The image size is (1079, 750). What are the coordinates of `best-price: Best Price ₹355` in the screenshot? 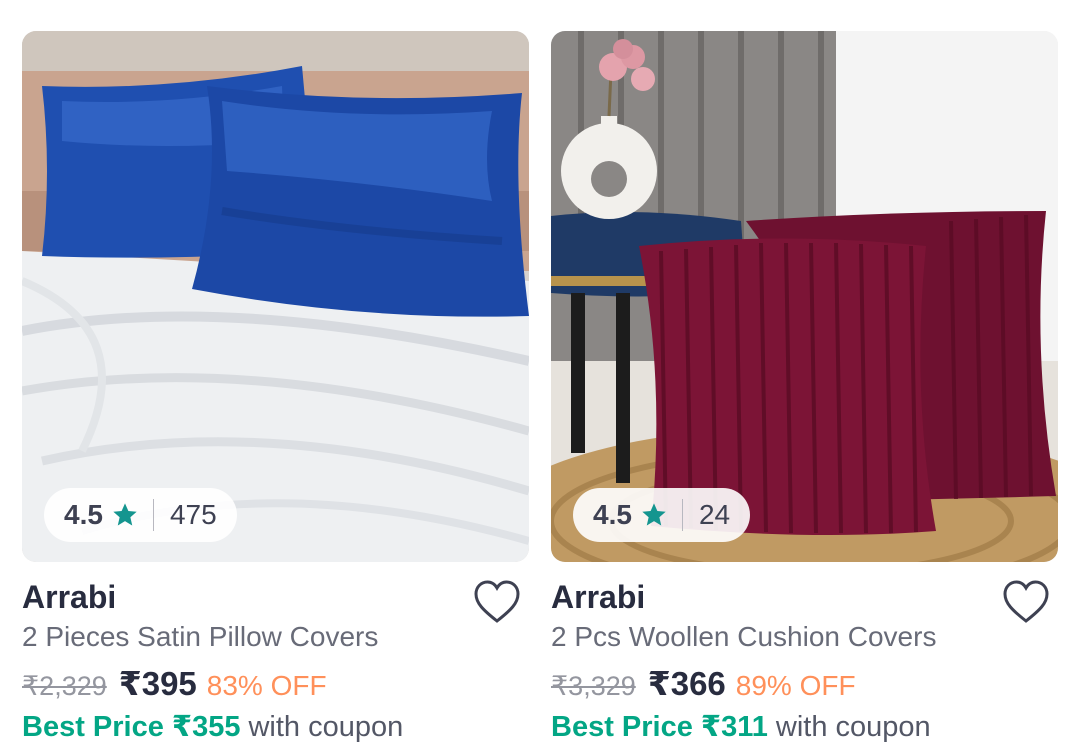 It's located at (131, 727).